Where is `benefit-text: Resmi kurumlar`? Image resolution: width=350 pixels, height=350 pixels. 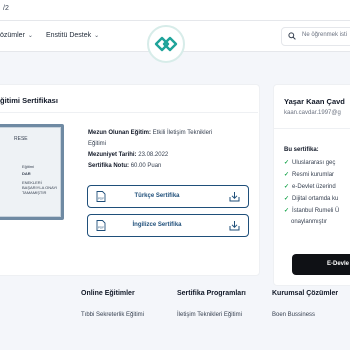 benefit-text: Resmi kurumlar is located at coordinates (313, 175).